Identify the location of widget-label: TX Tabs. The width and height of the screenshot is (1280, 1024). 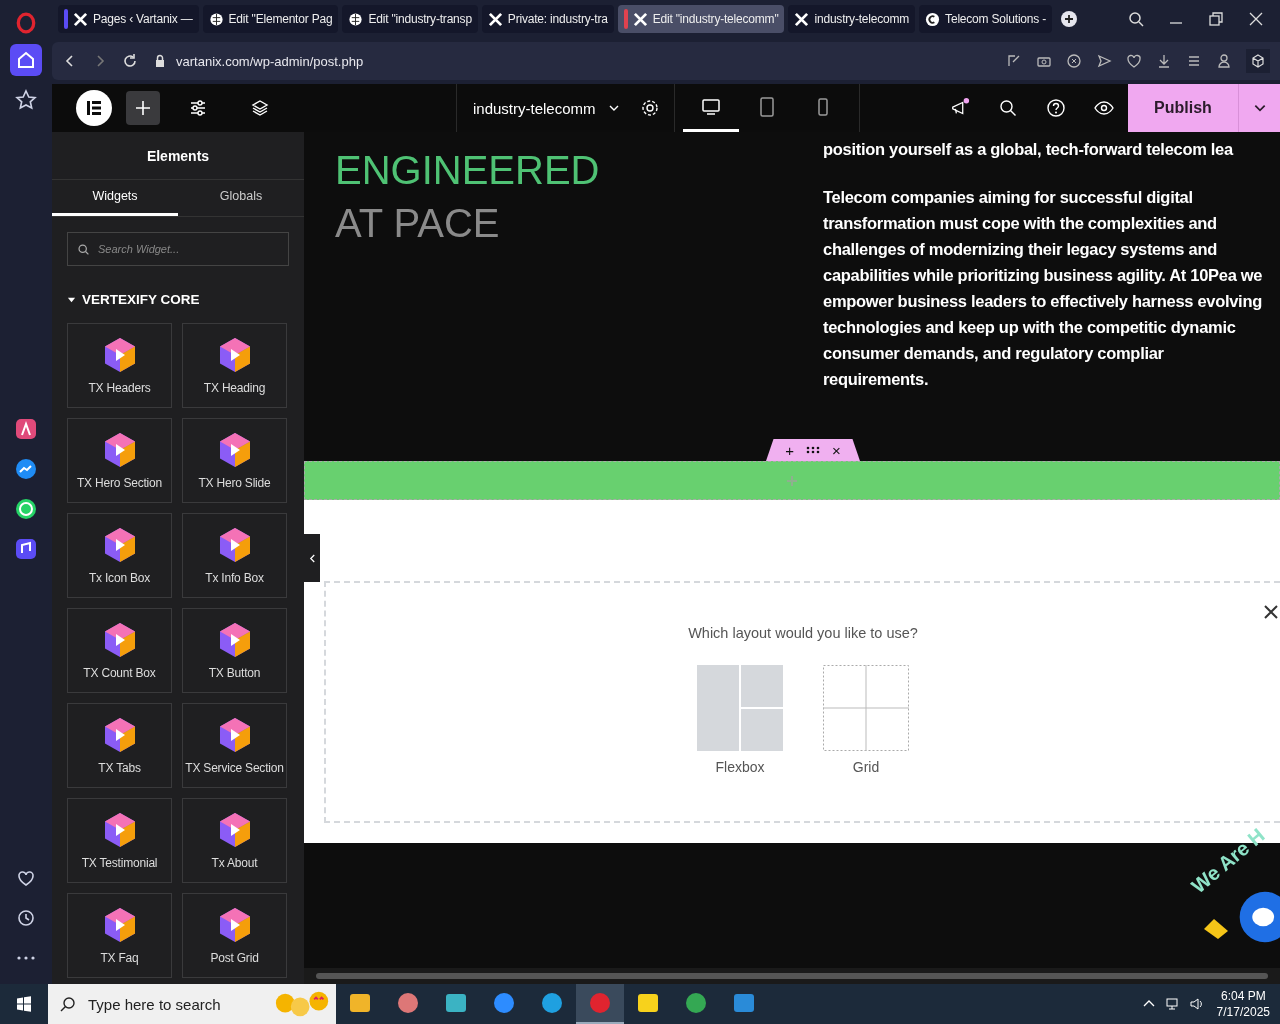
(119, 767).